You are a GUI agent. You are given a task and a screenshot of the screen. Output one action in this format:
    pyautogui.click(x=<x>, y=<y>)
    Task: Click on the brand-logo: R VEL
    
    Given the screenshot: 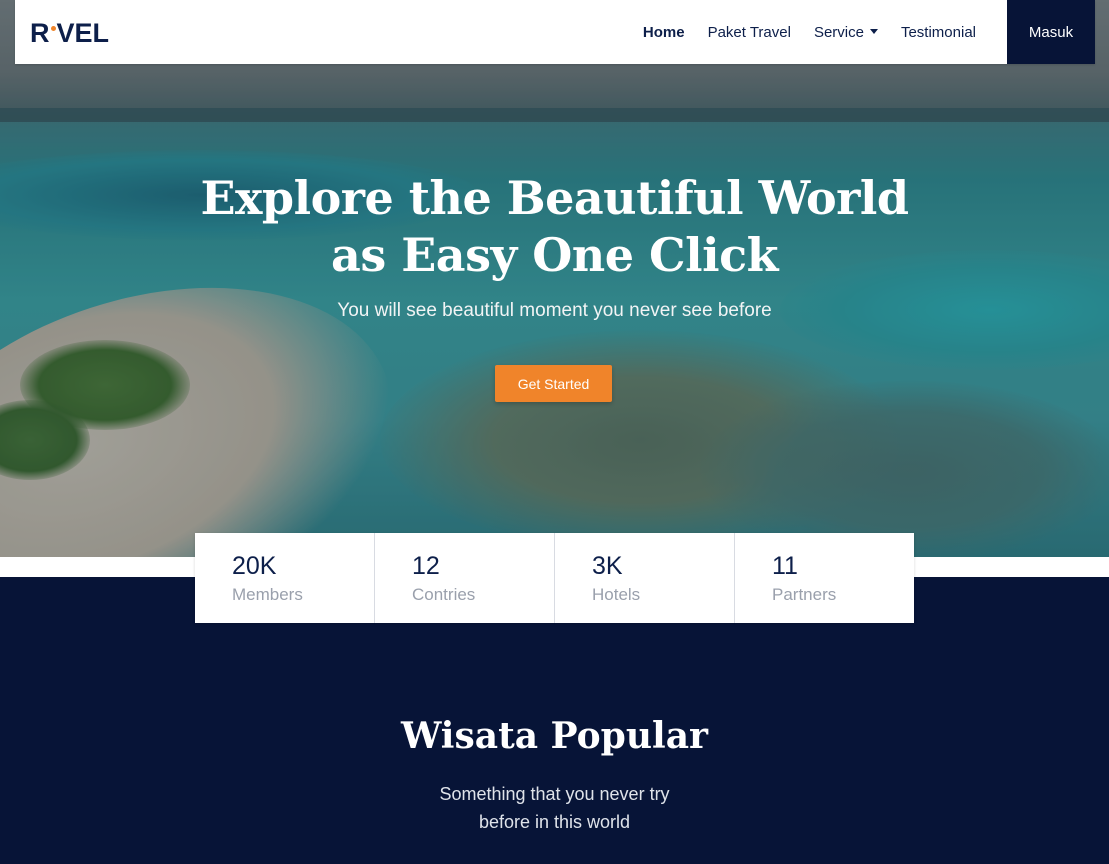 What is the action you would take?
    pyautogui.click(x=70, y=32)
    